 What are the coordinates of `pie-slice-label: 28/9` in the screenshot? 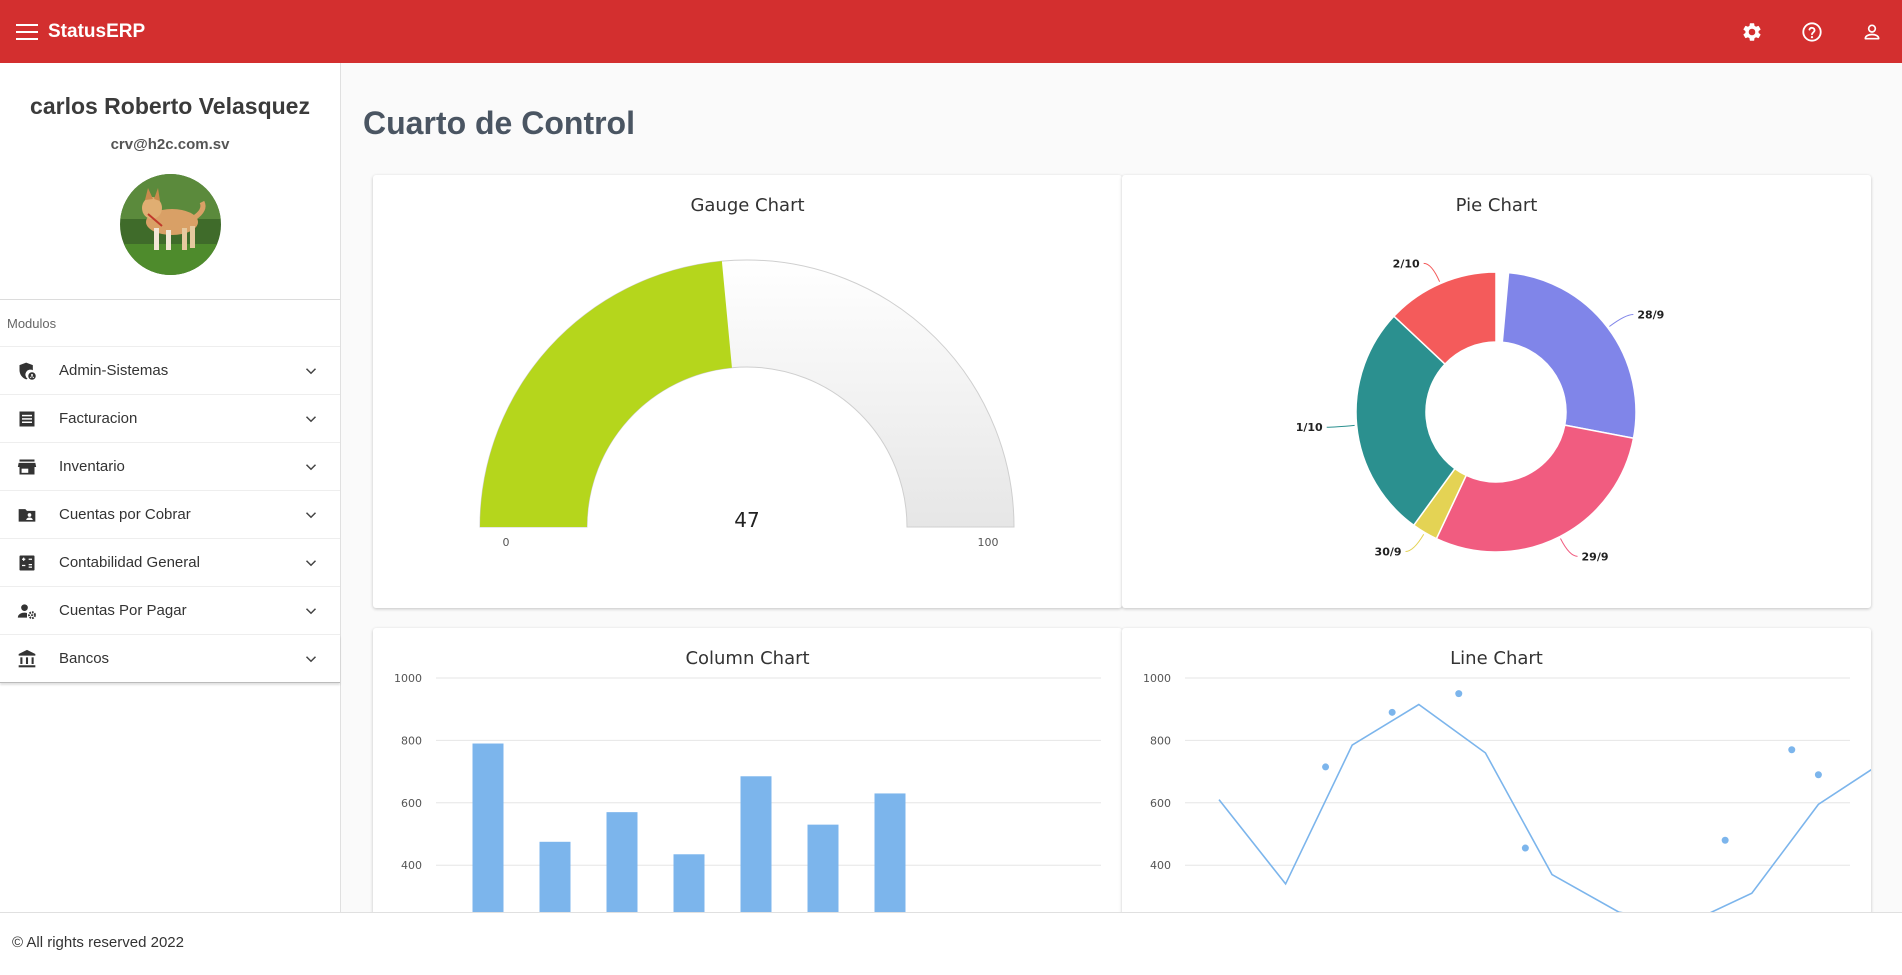 It's located at (1650, 314).